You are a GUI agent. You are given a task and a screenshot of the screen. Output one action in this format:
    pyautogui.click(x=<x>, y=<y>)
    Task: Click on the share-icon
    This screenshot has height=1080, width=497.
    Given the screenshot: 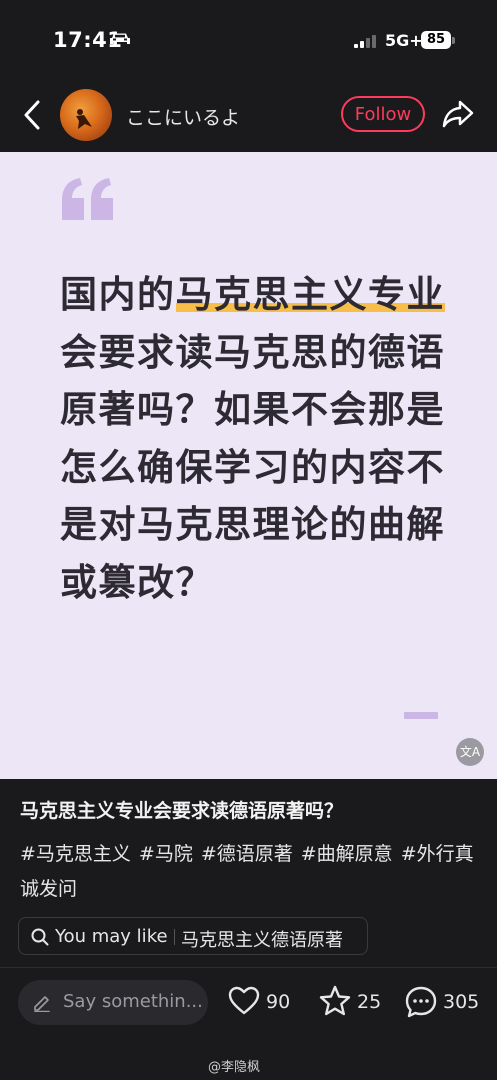 What is the action you would take?
    pyautogui.click(x=458, y=114)
    